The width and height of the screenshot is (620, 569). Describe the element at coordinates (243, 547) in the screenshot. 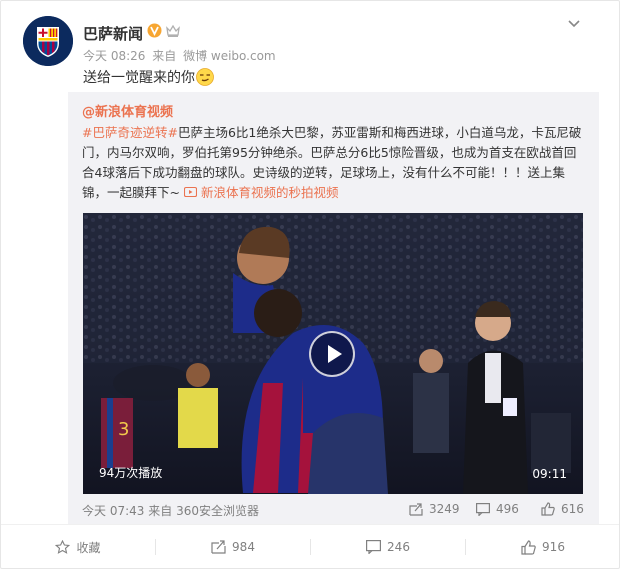

I see `repost-count: 984` at that location.